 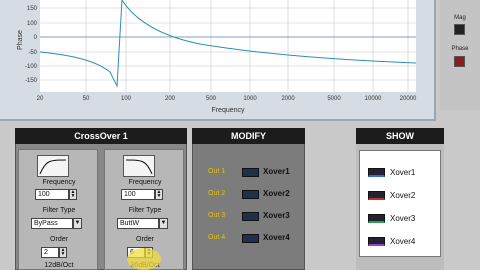 What do you see at coordinates (217, 171) in the screenshot?
I see `out-label: Out 1` at bounding box center [217, 171].